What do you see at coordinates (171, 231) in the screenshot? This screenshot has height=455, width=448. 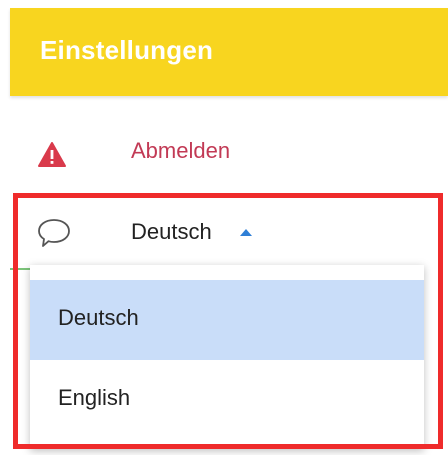 I see `language-current-value: Deutsch` at bounding box center [171, 231].